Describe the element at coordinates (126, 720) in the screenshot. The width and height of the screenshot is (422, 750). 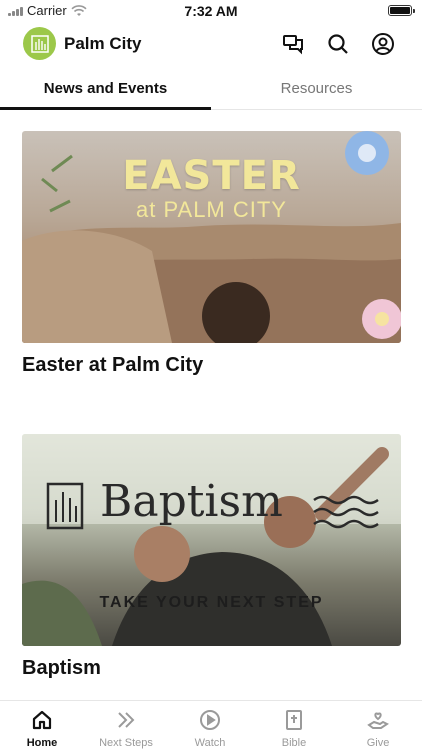
I see `chevrons-icon` at that location.